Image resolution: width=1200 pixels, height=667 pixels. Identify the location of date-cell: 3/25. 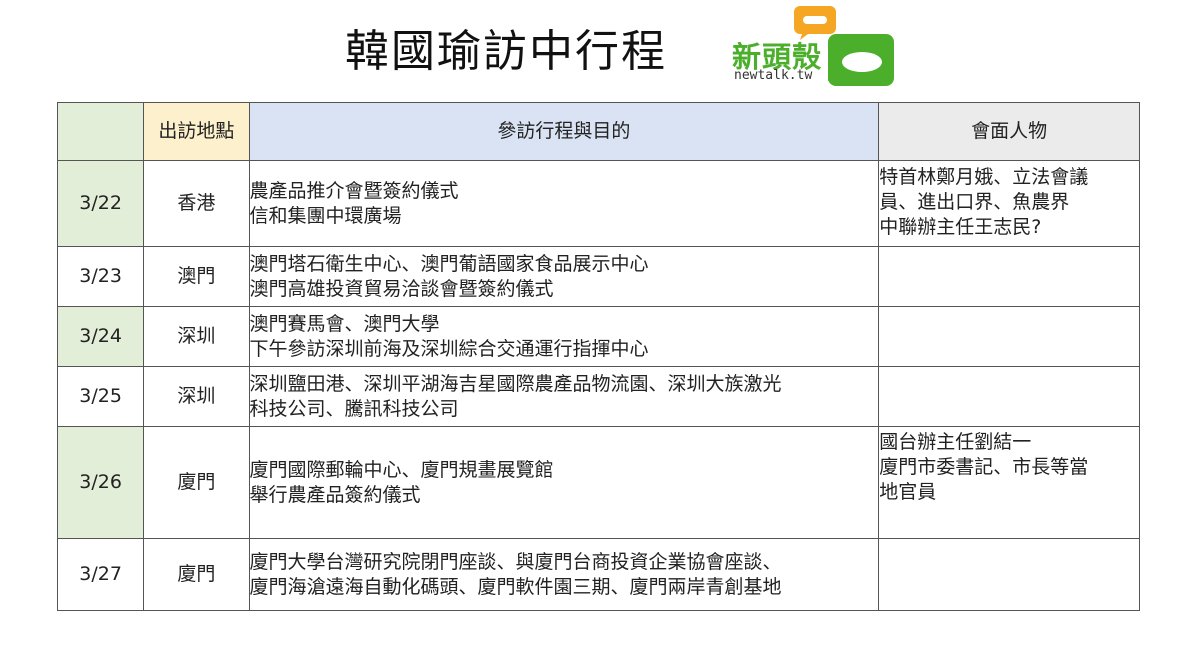
(100, 396).